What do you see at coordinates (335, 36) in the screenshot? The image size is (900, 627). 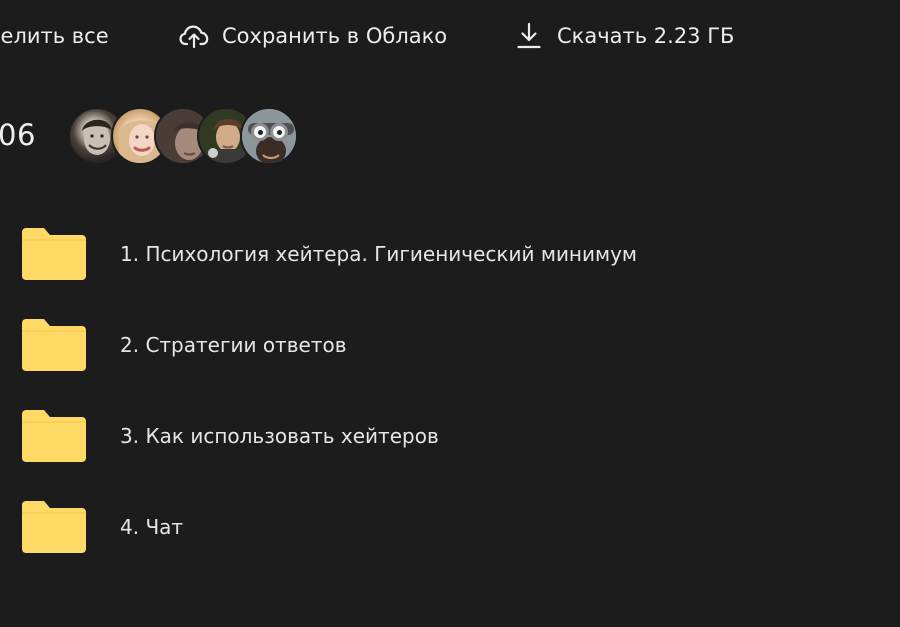 I see `save-to-cloud-label: Сохранить в Облако` at bounding box center [335, 36].